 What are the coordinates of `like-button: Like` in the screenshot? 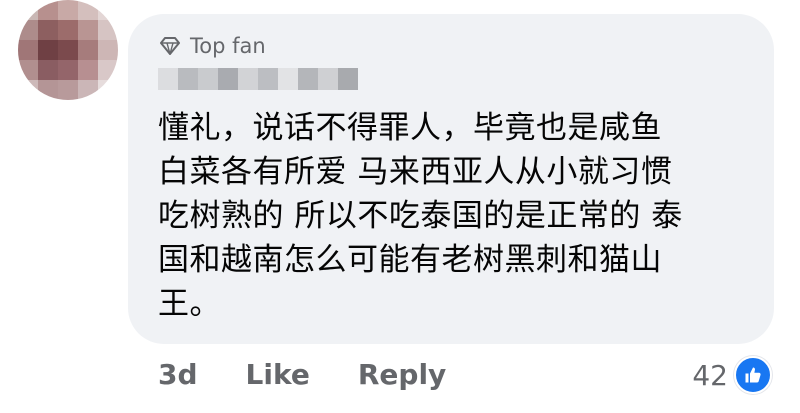 It's located at (278, 374).